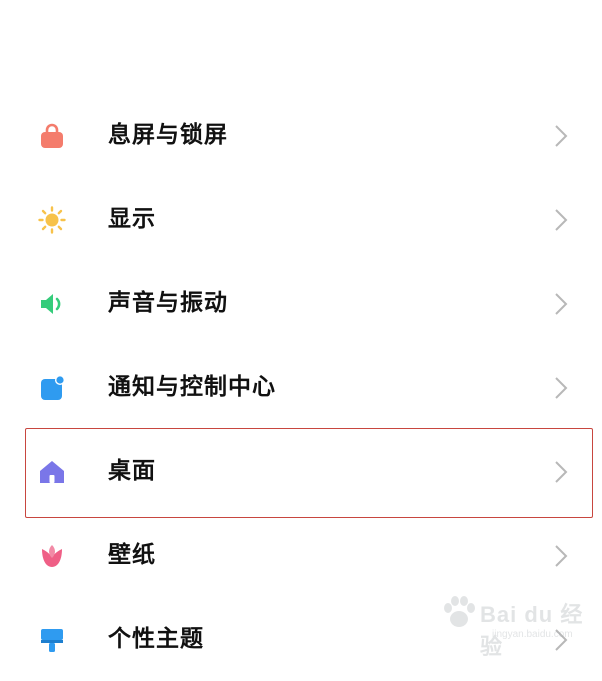  Describe the element at coordinates (301, 303) in the screenshot. I see `settings-item-sound: 声音与振动` at that location.